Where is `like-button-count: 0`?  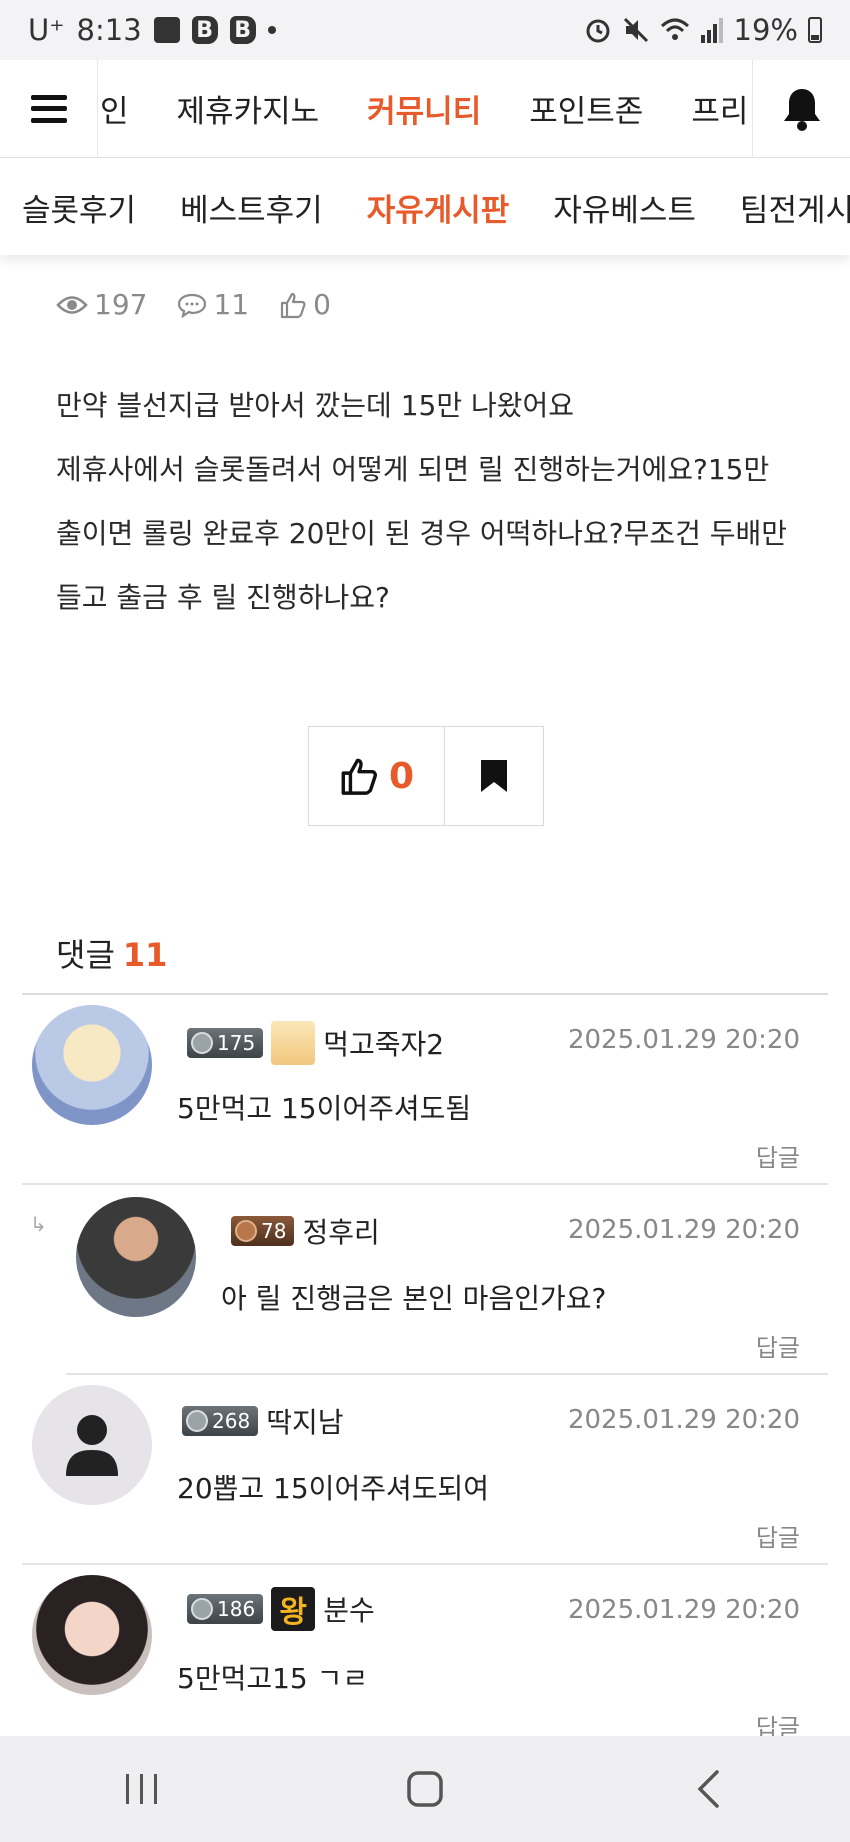
like-button-count: 0 is located at coordinates (401, 776).